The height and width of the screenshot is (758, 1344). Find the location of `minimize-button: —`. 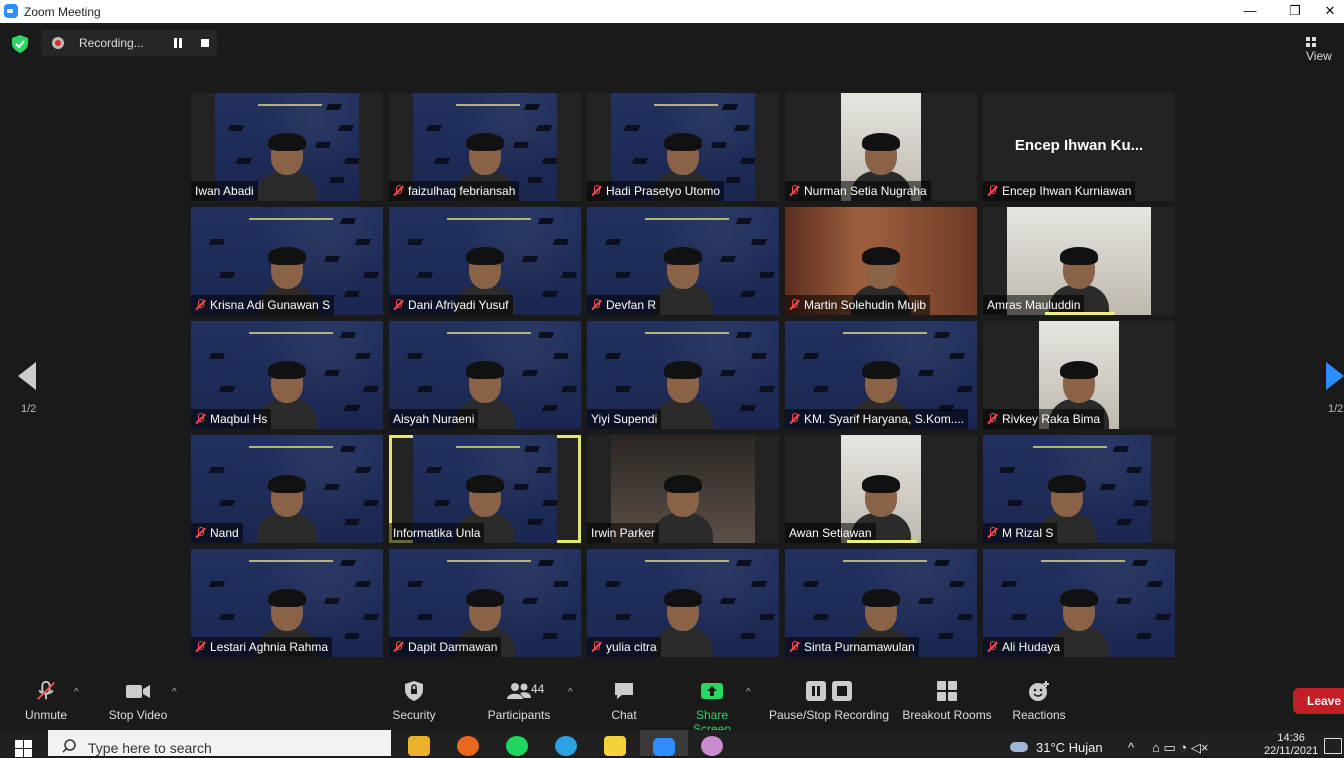

minimize-button: — is located at coordinates (1250, 11).